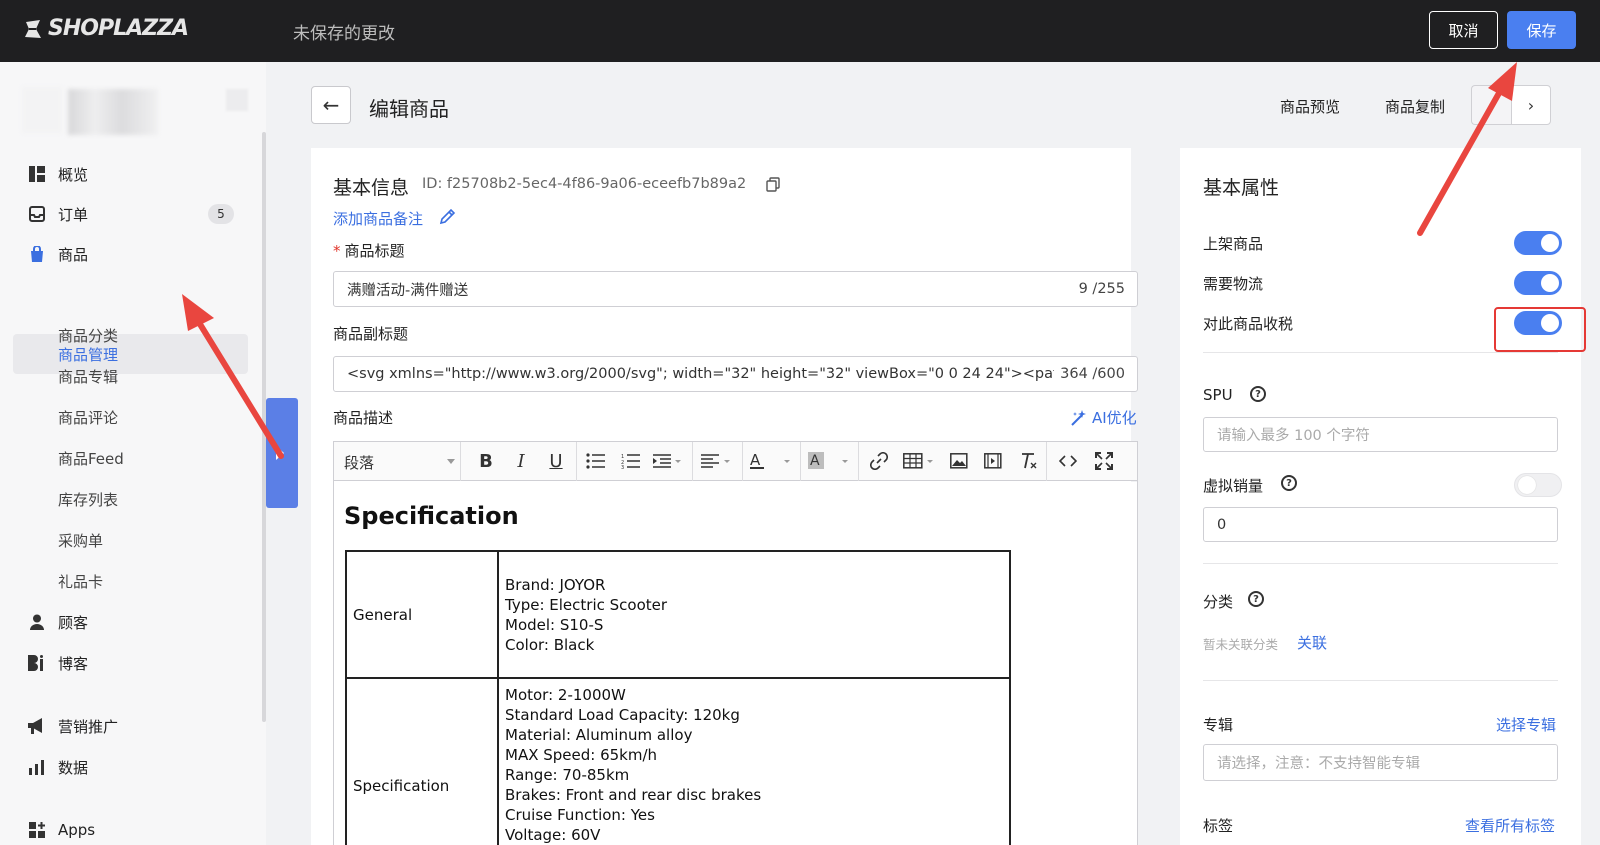  Describe the element at coordinates (1463, 30) in the screenshot. I see `cancel-button: 取消` at that location.